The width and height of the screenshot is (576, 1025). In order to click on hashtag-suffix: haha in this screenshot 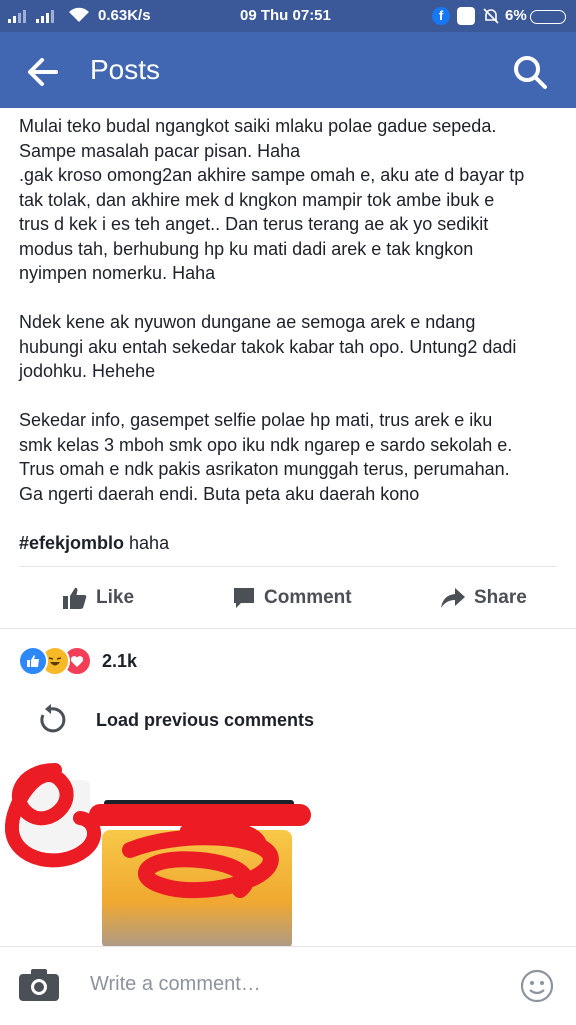, I will do `click(147, 542)`.